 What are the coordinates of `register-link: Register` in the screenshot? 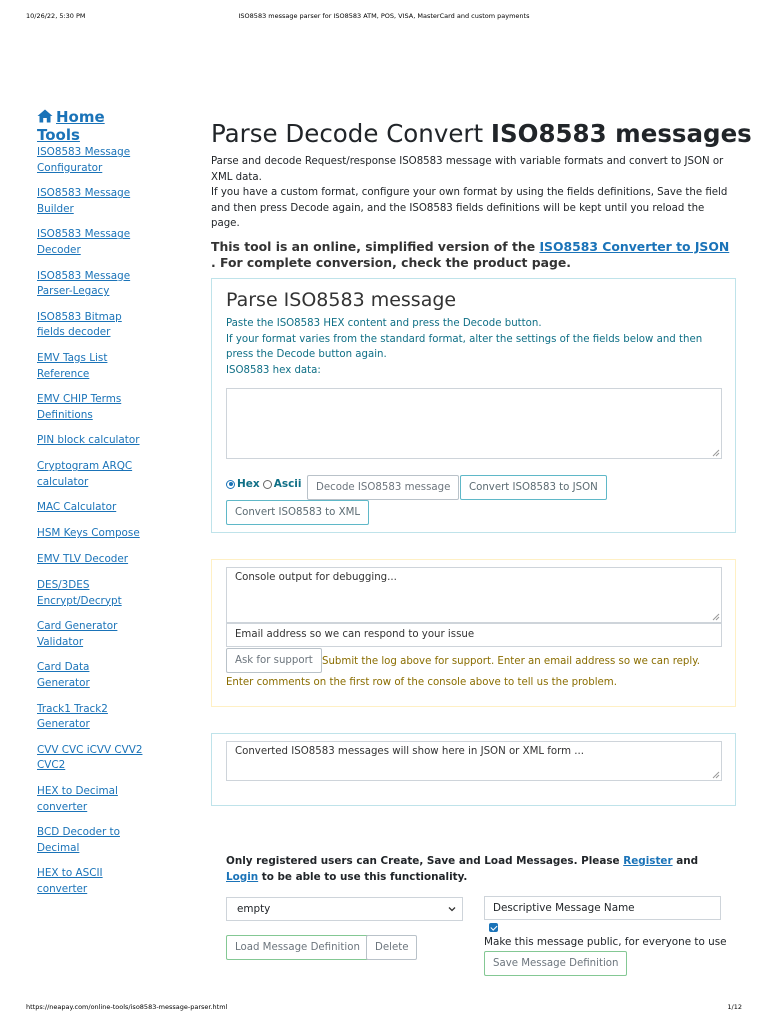 It's located at (647, 861).